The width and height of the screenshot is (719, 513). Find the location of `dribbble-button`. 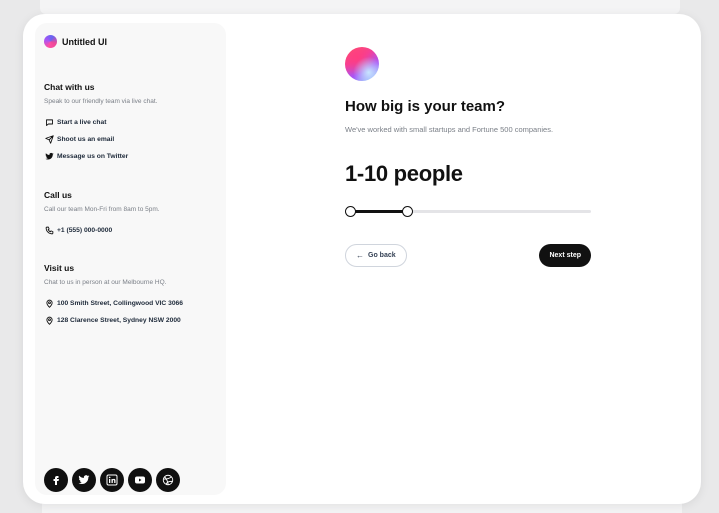

dribbble-button is located at coordinates (168, 480).